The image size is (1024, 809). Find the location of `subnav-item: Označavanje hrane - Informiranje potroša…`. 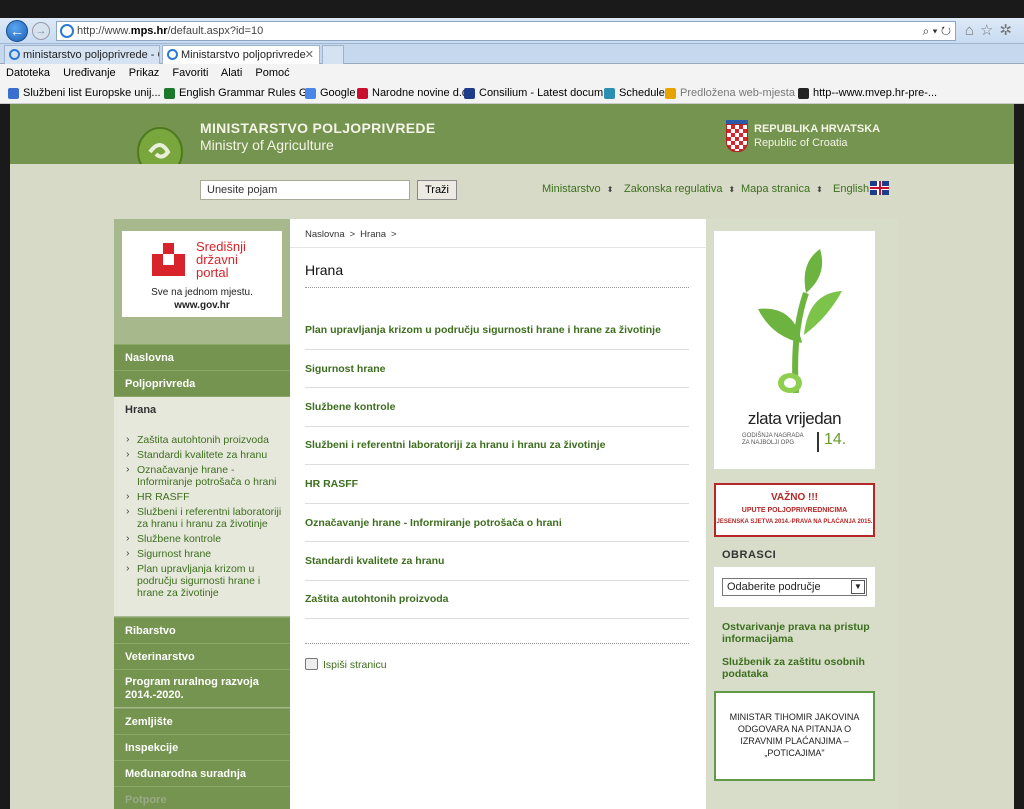

subnav-item: Označavanje hrane - Informiranje potroša… is located at coordinates (205, 475).